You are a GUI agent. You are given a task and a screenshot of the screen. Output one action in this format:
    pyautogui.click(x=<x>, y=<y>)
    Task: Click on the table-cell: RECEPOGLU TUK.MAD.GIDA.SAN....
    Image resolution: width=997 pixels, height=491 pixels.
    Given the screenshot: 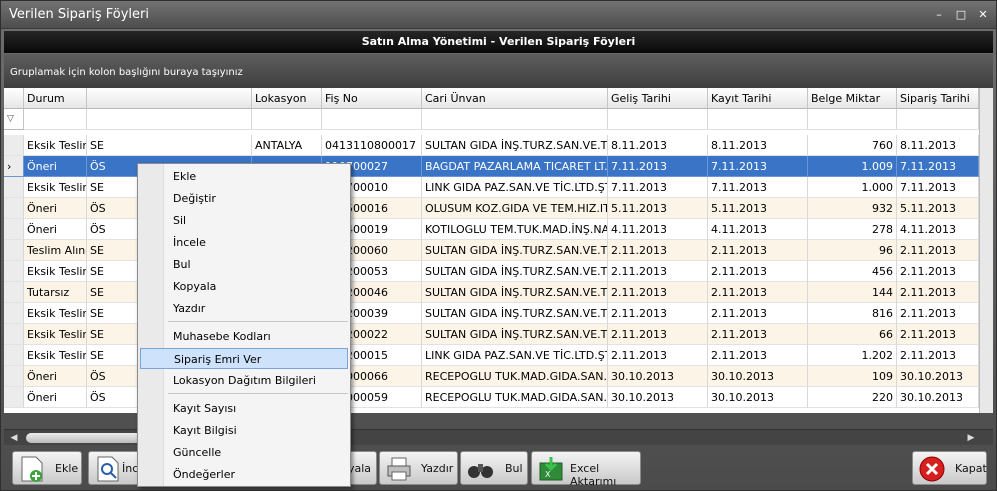 What is the action you would take?
    pyautogui.click(x=515, y=376)
    